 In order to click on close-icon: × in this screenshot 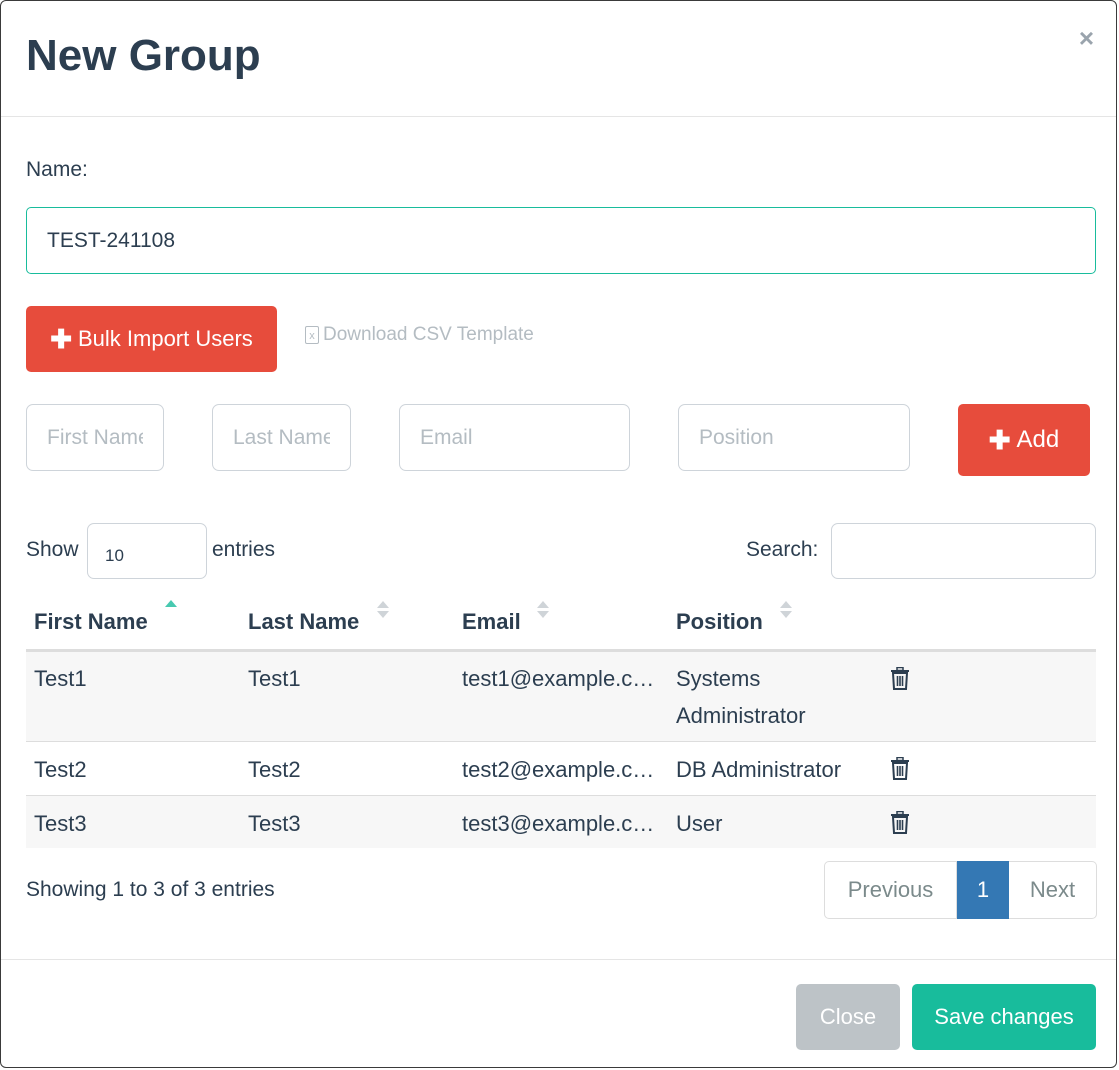, I will do `click(1086, 38)`.